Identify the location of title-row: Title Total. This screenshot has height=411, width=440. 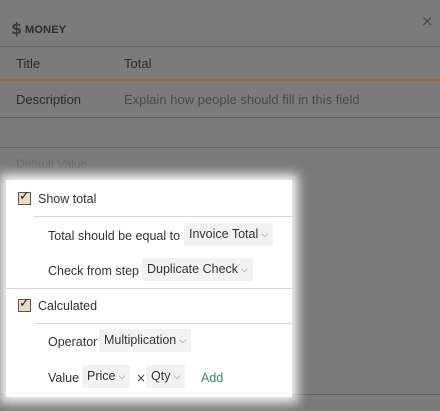
(220, 63).